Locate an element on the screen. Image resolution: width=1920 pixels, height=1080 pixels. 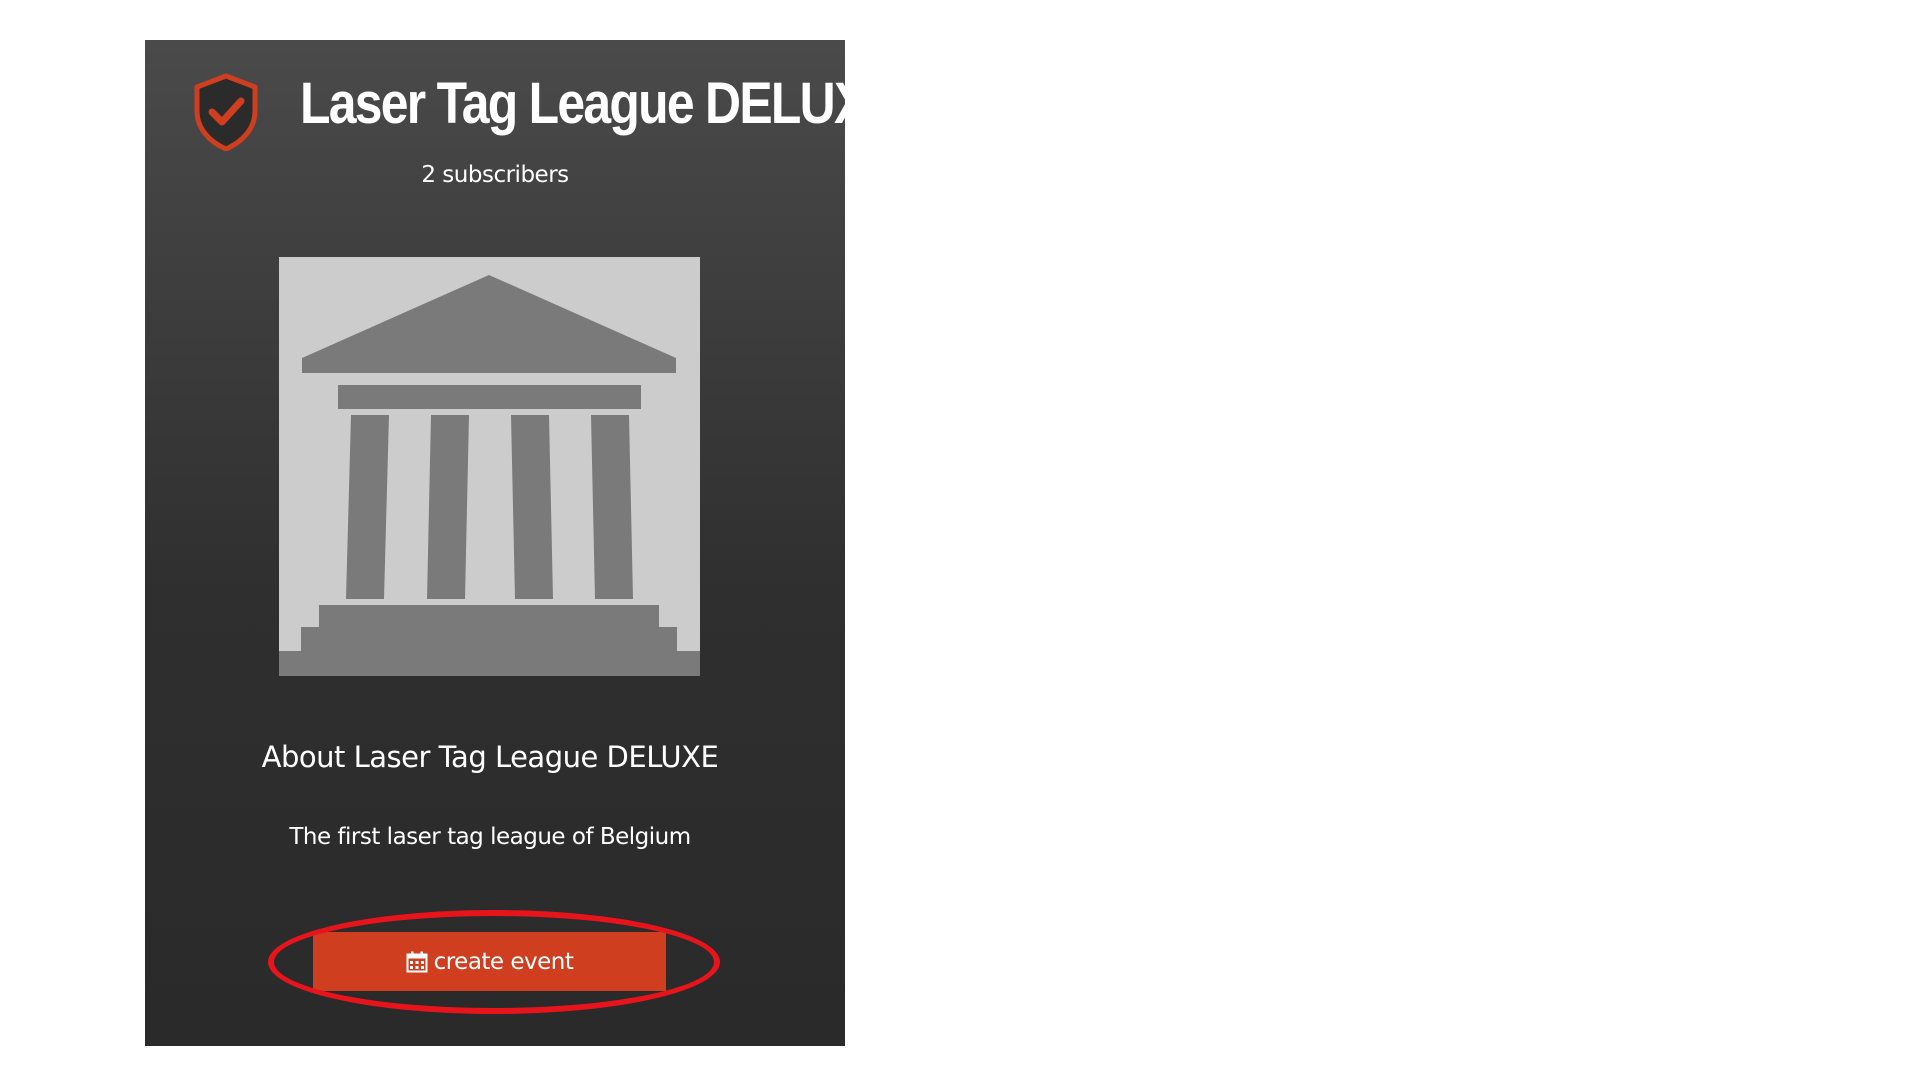
create-event-label: create event is located at coordinates (503, 961).